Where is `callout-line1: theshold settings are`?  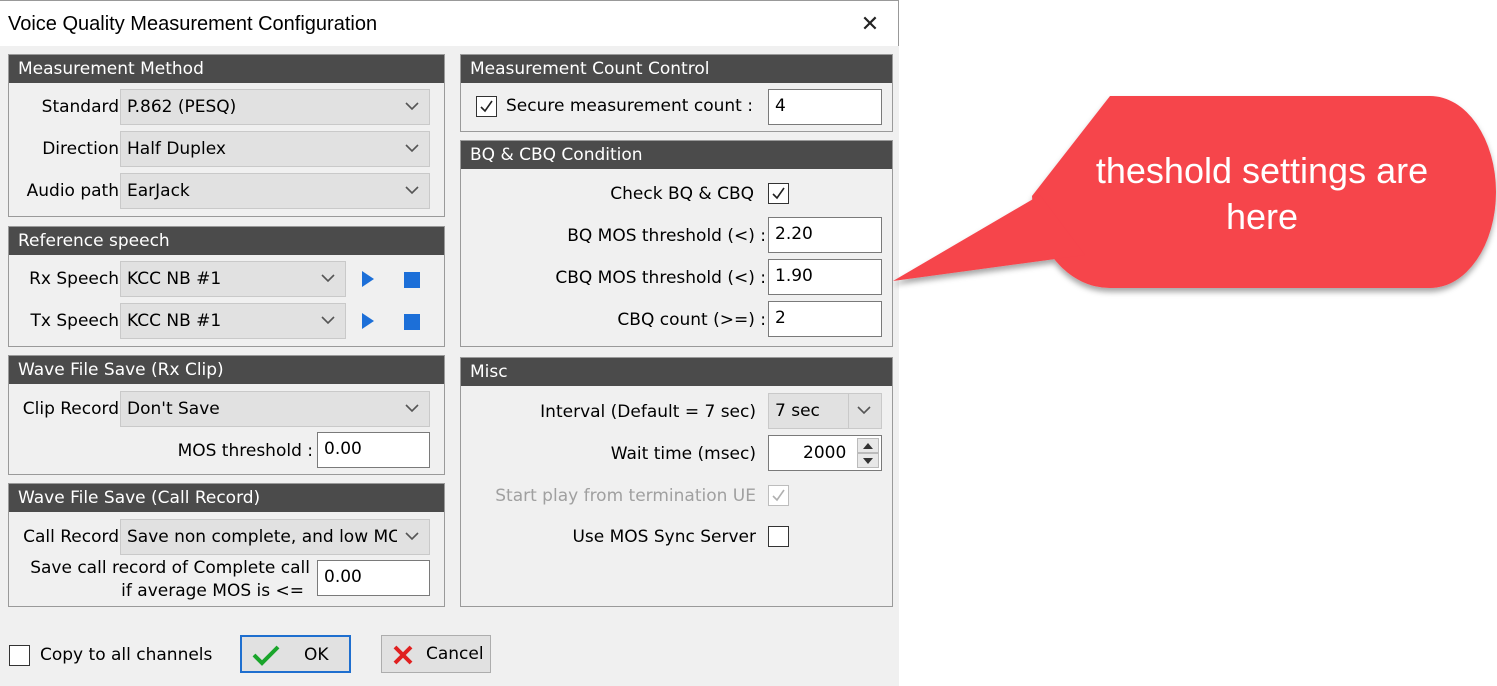
callout-line1: theshold settings are is located at coordinates (1262, 170).